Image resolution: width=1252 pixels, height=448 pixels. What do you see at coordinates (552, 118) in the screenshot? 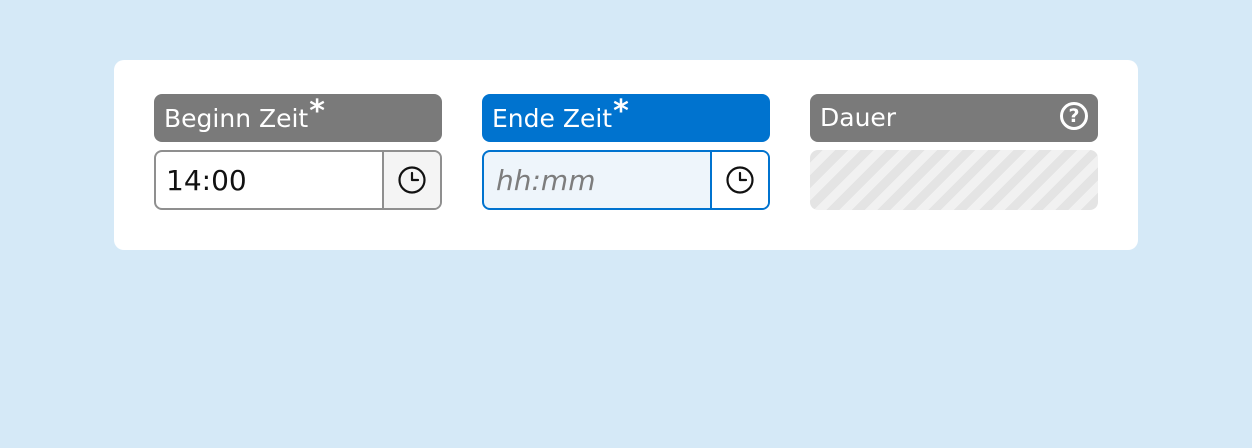
I see `end-time-label-text: Ende Zeit` at bounding box center [552, 118].